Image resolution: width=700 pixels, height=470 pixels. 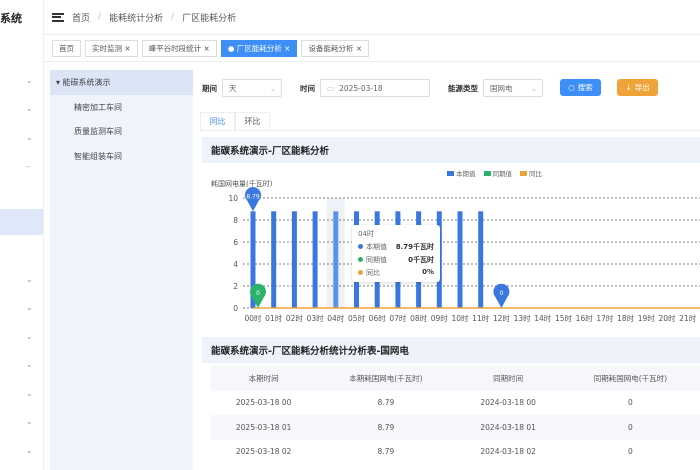 What do you see at coordinates (66, 48) in the screenshot?
I see `tab-home: 首页` at bounding box center [66, 48].